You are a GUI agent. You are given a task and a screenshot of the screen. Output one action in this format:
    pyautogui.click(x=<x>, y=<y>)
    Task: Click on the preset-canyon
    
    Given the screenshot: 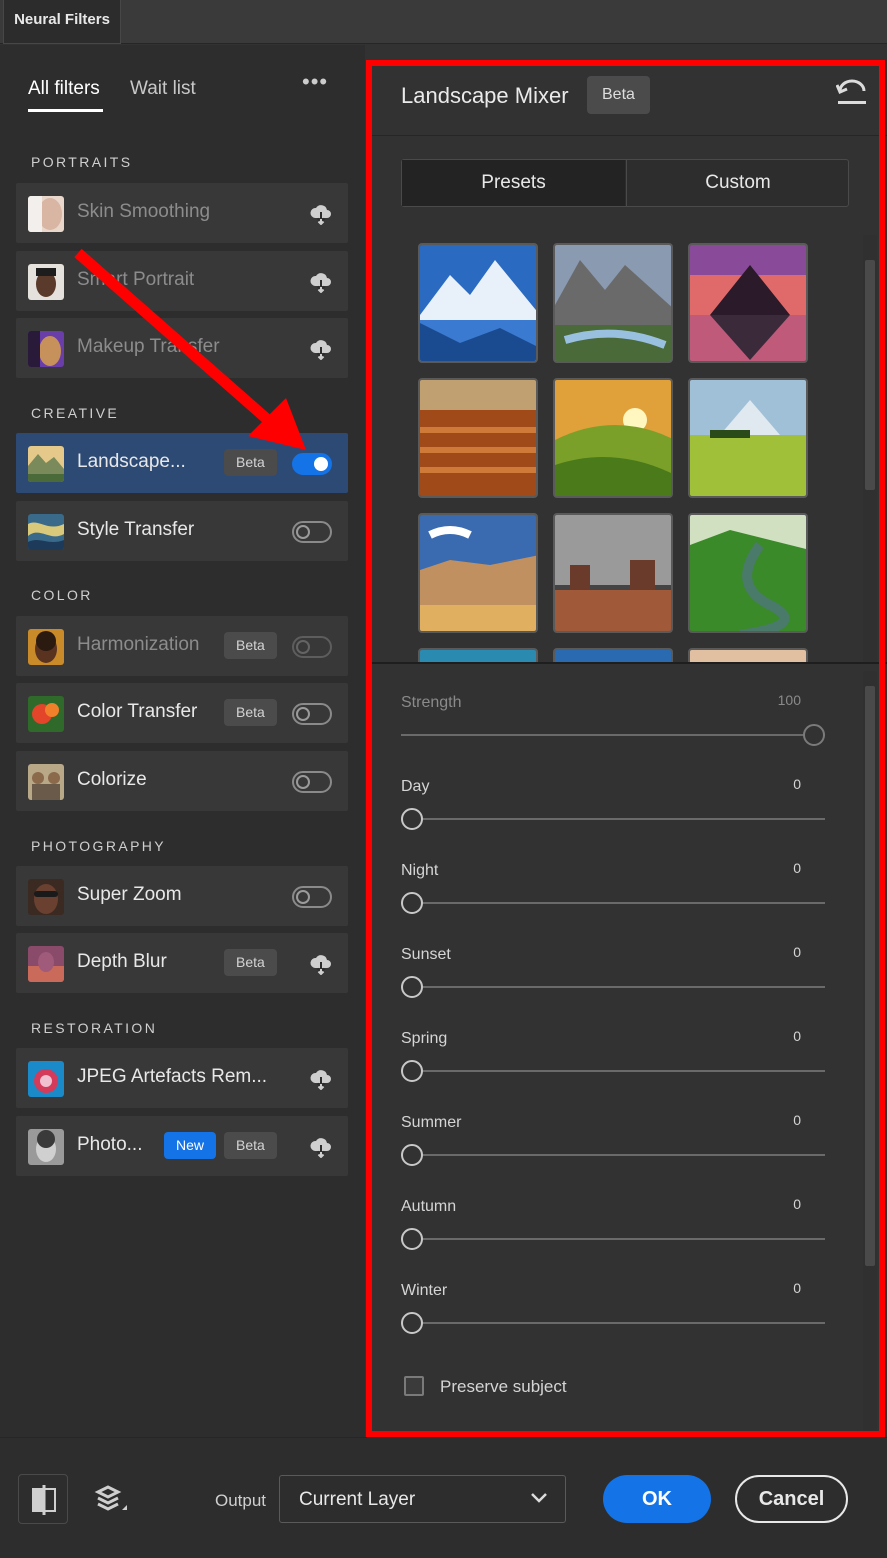 What is the action you would take?
    pyautogui.click(x=478, y=438)
    